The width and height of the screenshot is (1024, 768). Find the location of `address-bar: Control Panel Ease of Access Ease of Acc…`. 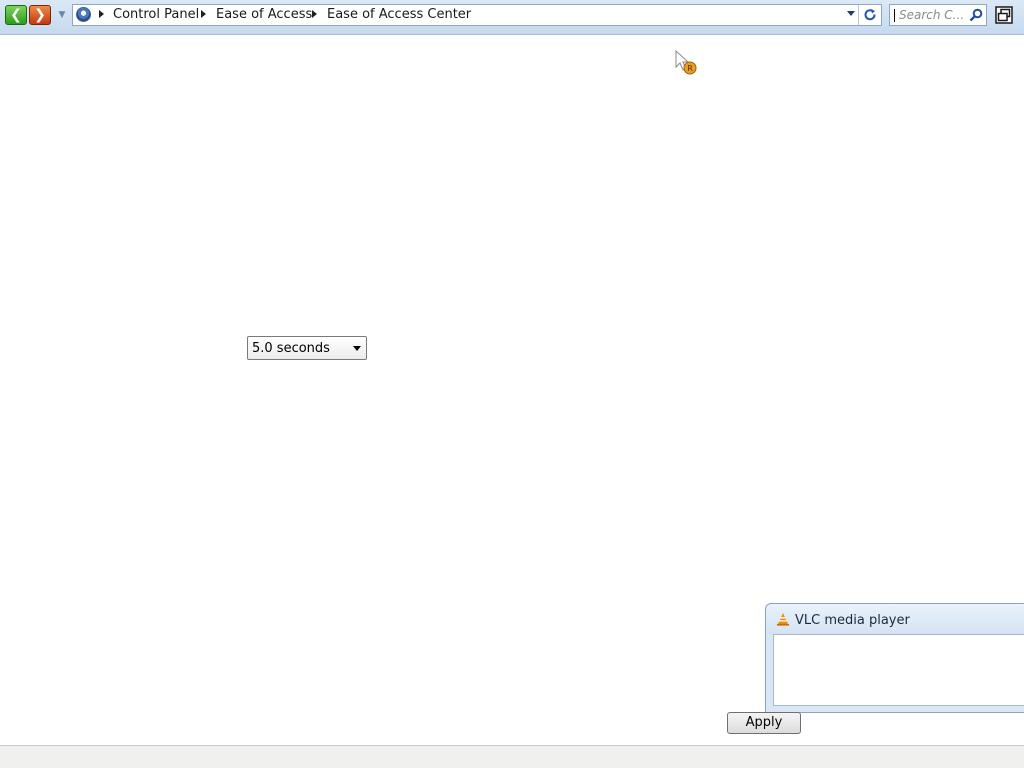

address-bar: Control Panel Ease of Access Ease of Acc… is located at coordinates (477, 15).